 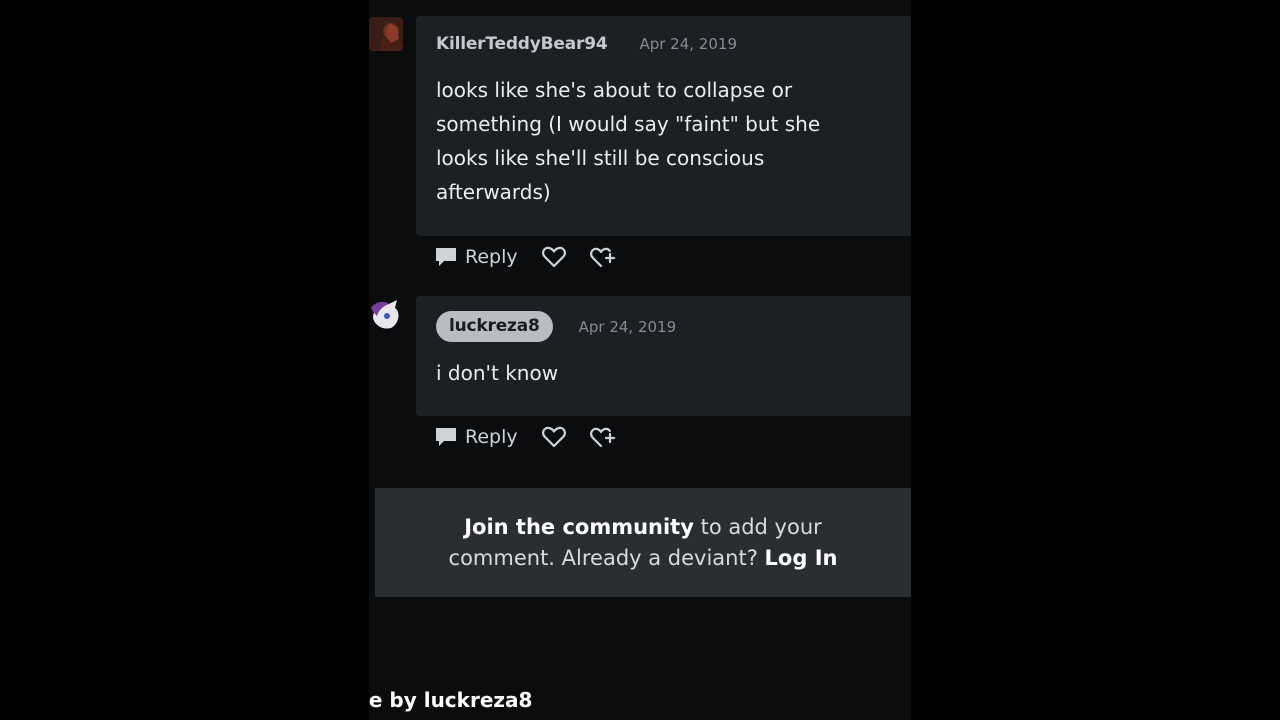 I want to click on username: KillerTeddyBear94, so click(x=522, y=44).